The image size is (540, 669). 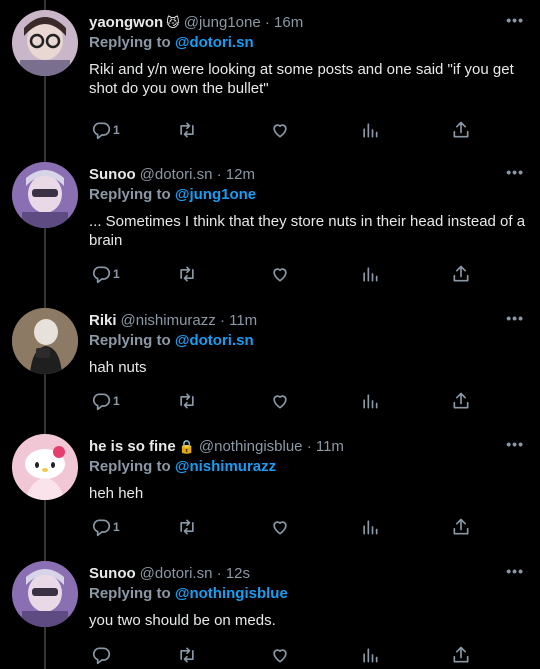 I want to click on display-name: yaongwon, so click(x=126, y=22).